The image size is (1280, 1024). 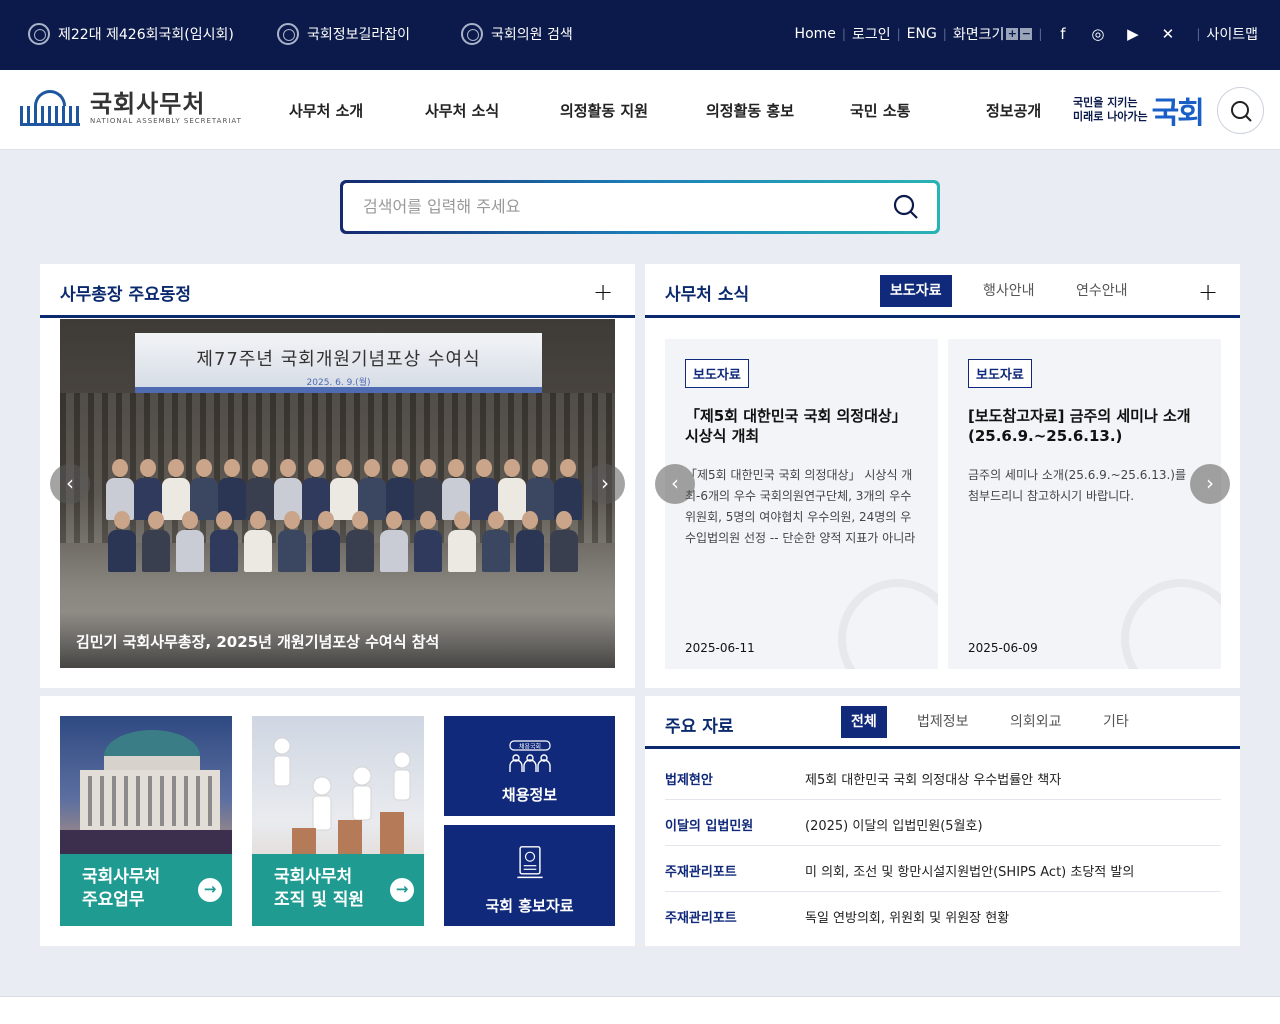 What do you see at coordinates (462, 110) in the screenshot?
I see `gnb-item-news: 사무처 소식` at bounding box center [462, 110].